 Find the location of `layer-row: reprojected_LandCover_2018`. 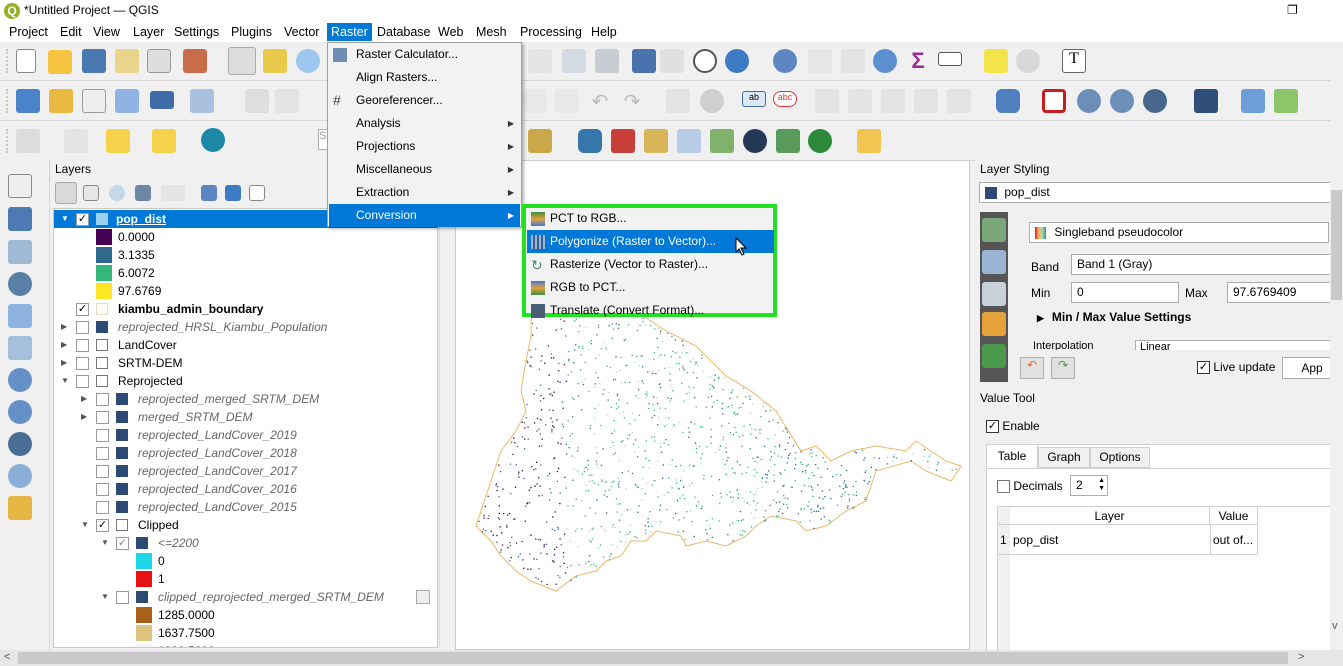

layer-row: reprojected_LandCover_2018 is located at coordinates (245, 453).